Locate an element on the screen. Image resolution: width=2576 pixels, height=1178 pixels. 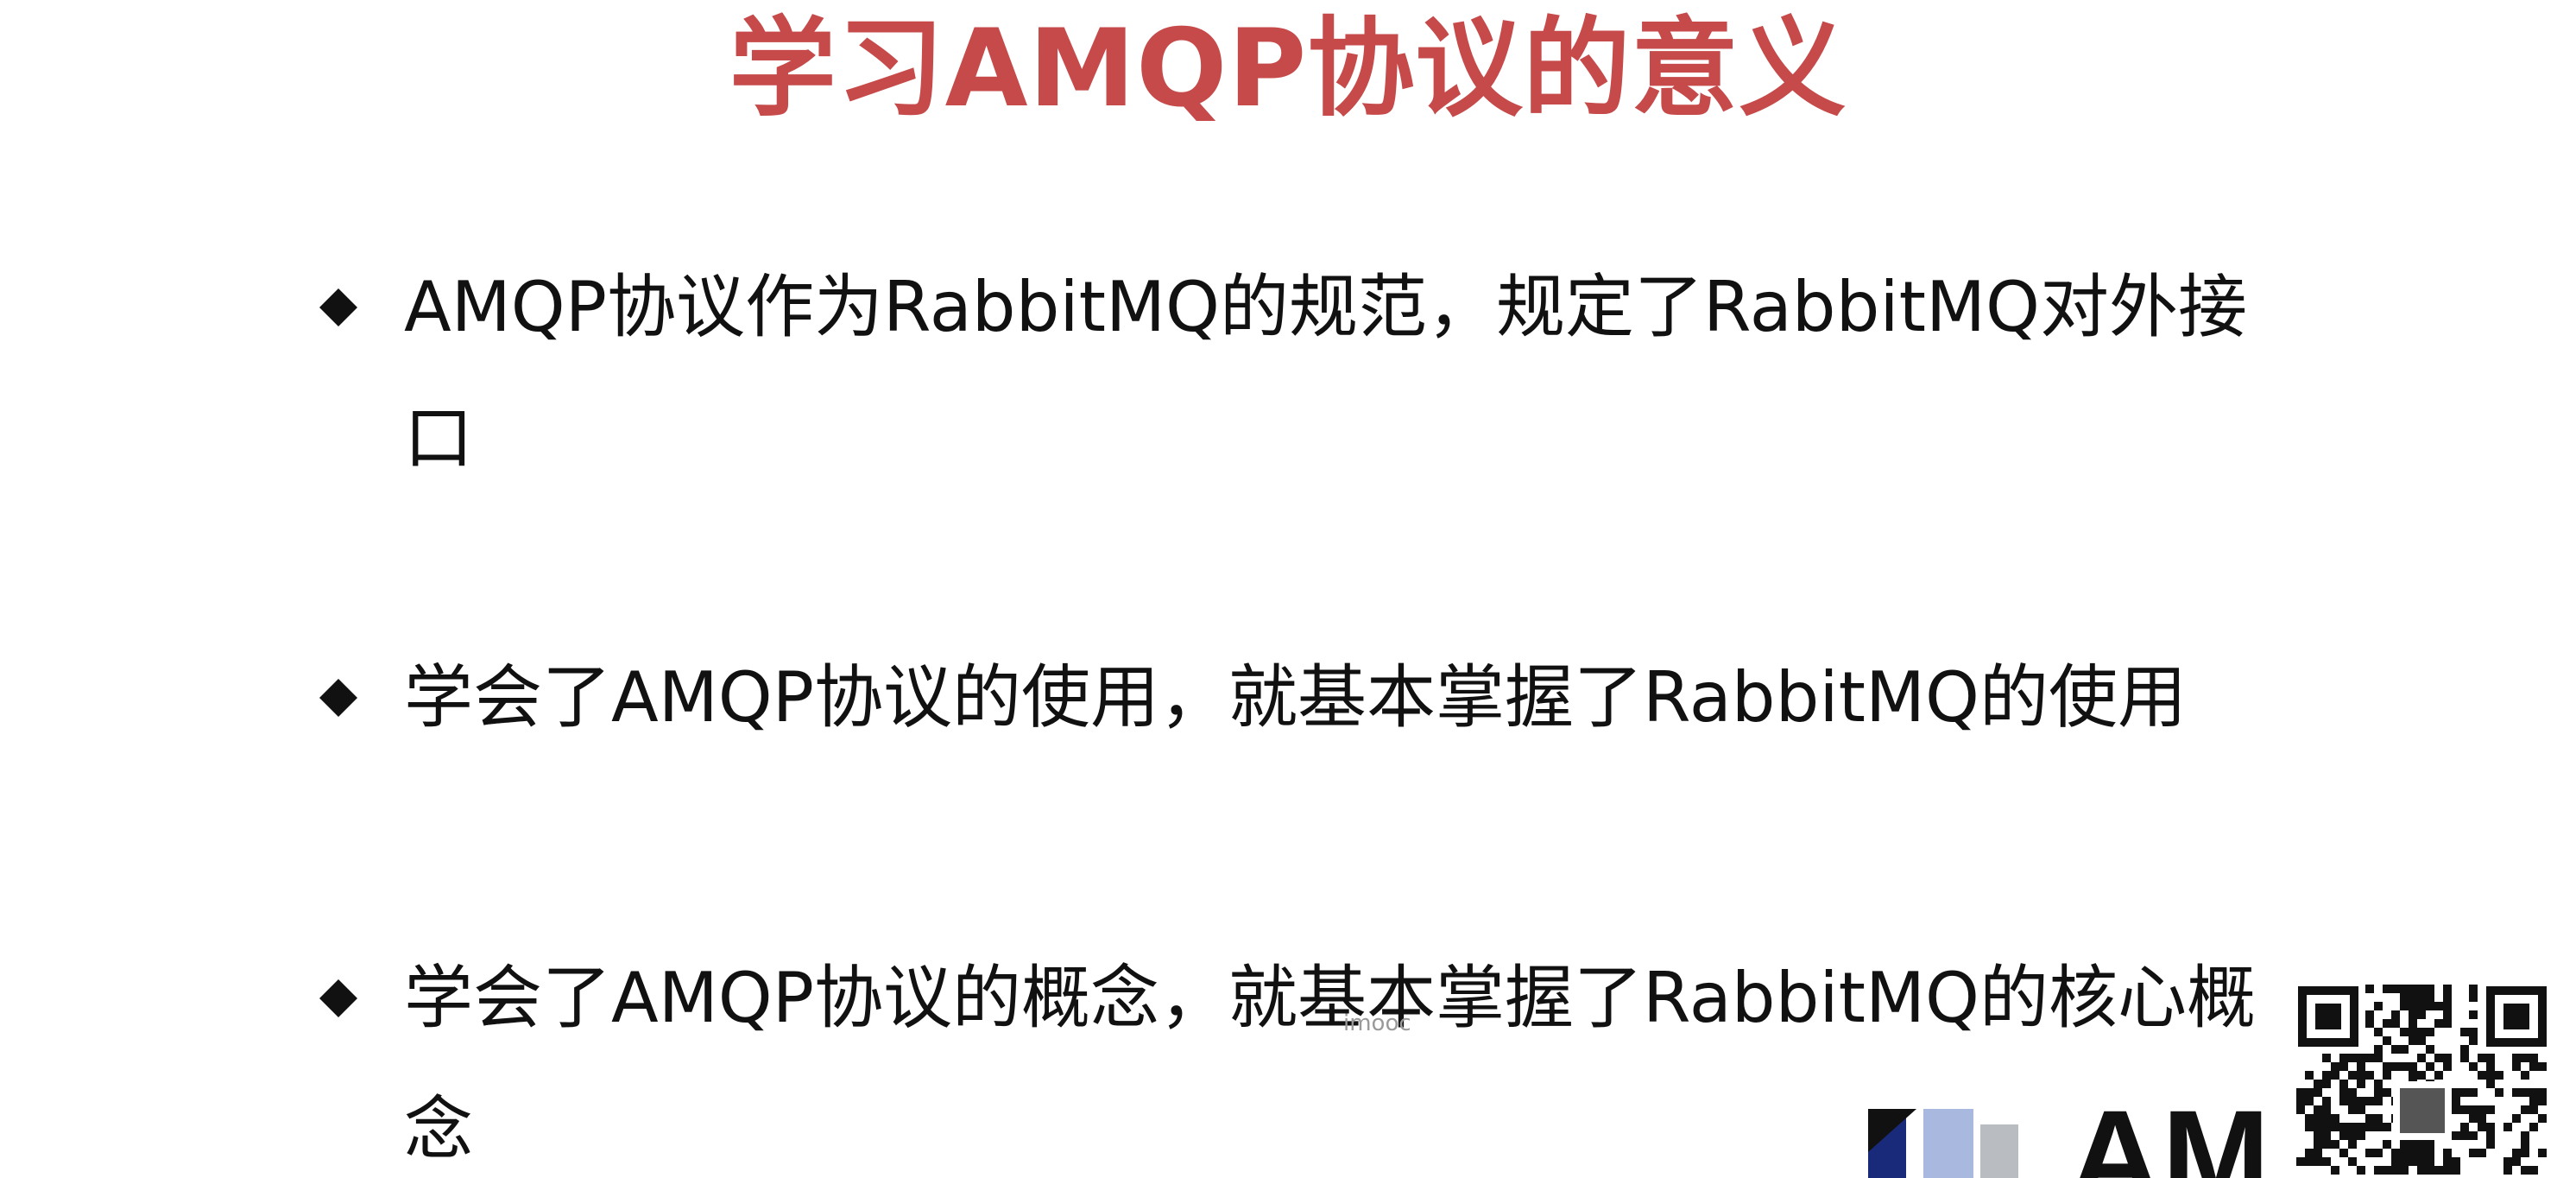
logo-graphic-icon: AM is located at coordinates (2069, 1138).